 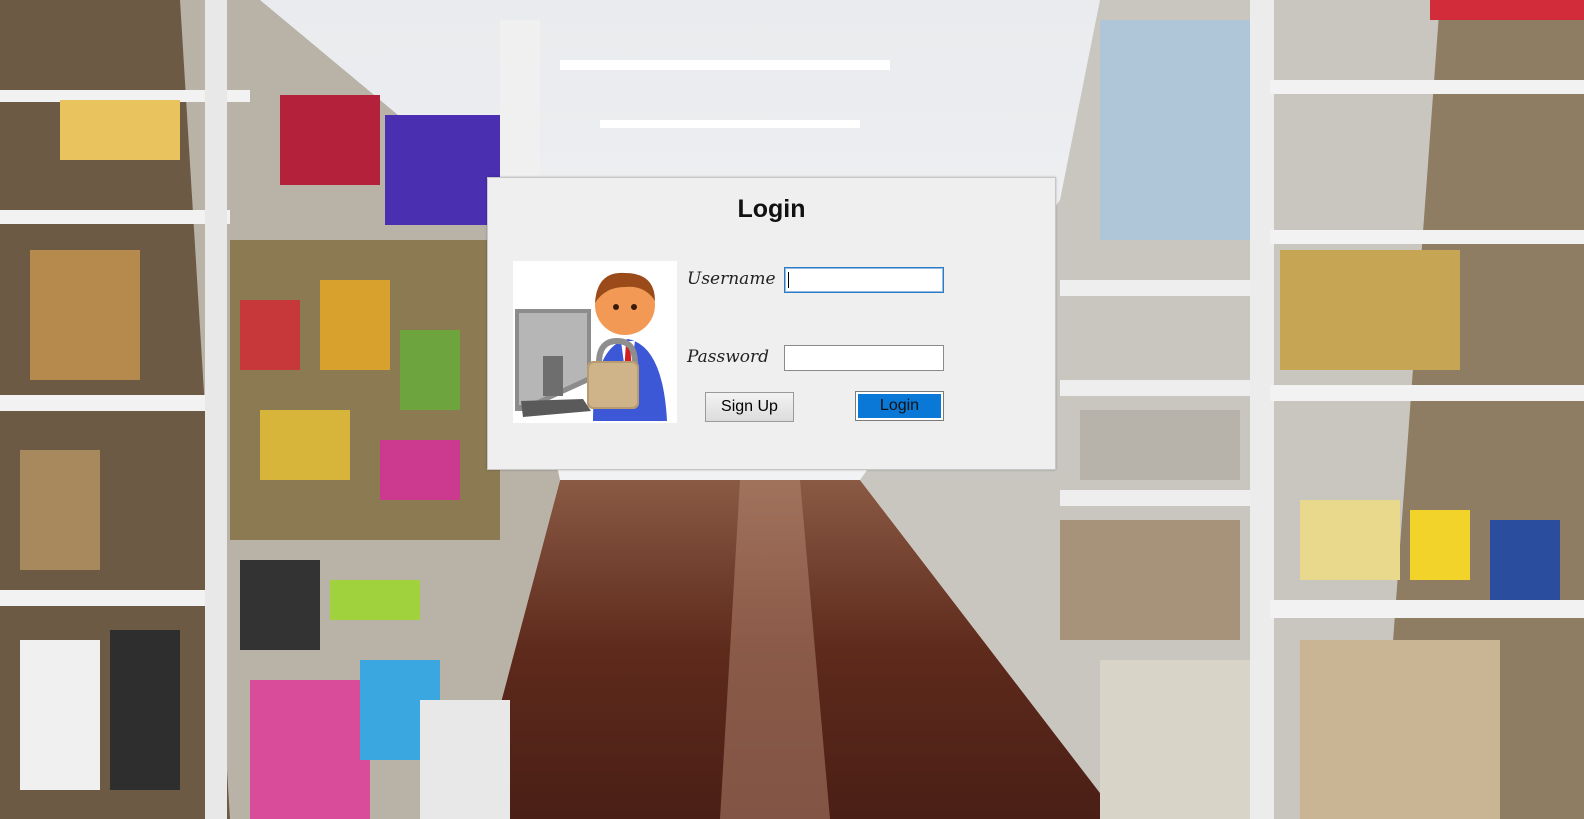 What do you see at coordinates (864, 358) in the screenshot?
I see `password-input` at bounding box center [864, 358].